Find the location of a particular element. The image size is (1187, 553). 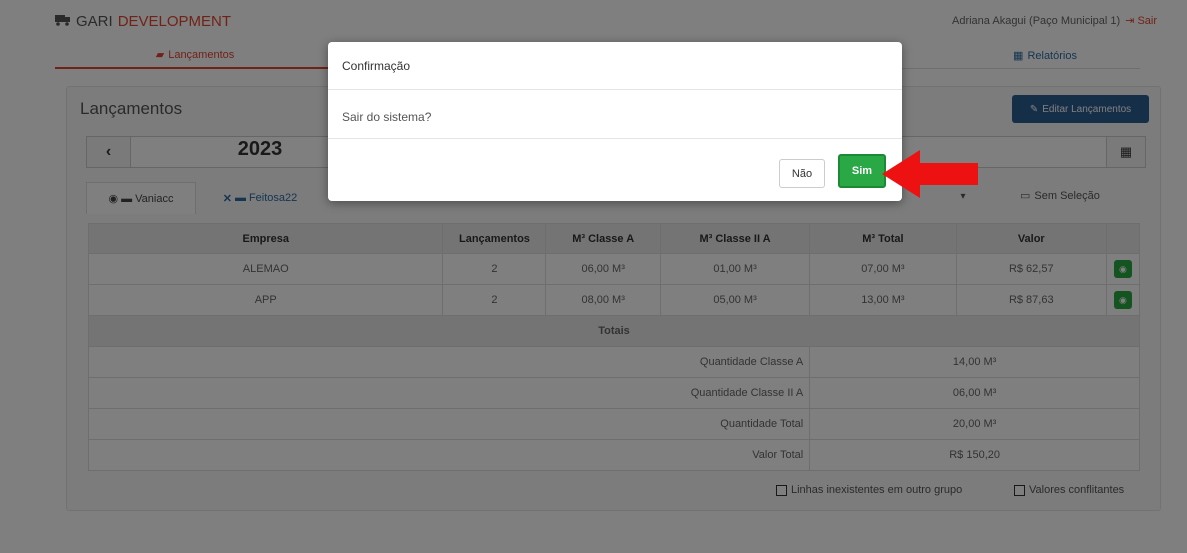

dialog-divider is located at coordinates (615, 138).